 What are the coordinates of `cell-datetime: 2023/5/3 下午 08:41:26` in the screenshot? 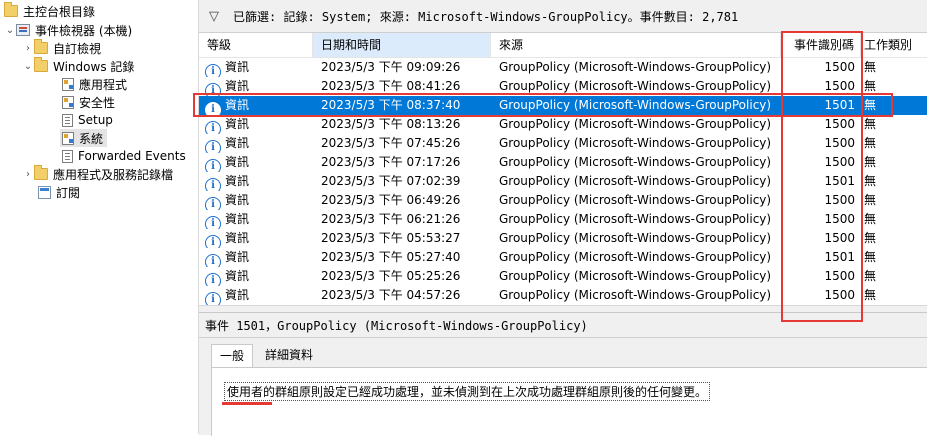 It's located at (391, 86).